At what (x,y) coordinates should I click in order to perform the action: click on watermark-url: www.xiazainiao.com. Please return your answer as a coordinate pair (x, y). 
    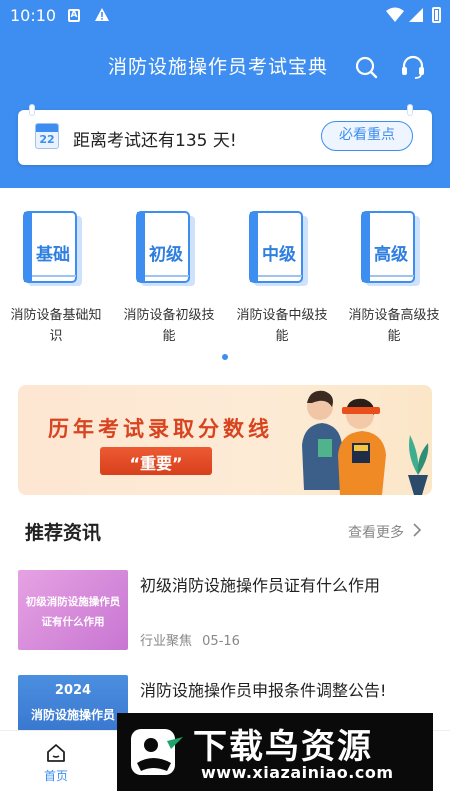
    Looking at the image, I should click on (297, 772).